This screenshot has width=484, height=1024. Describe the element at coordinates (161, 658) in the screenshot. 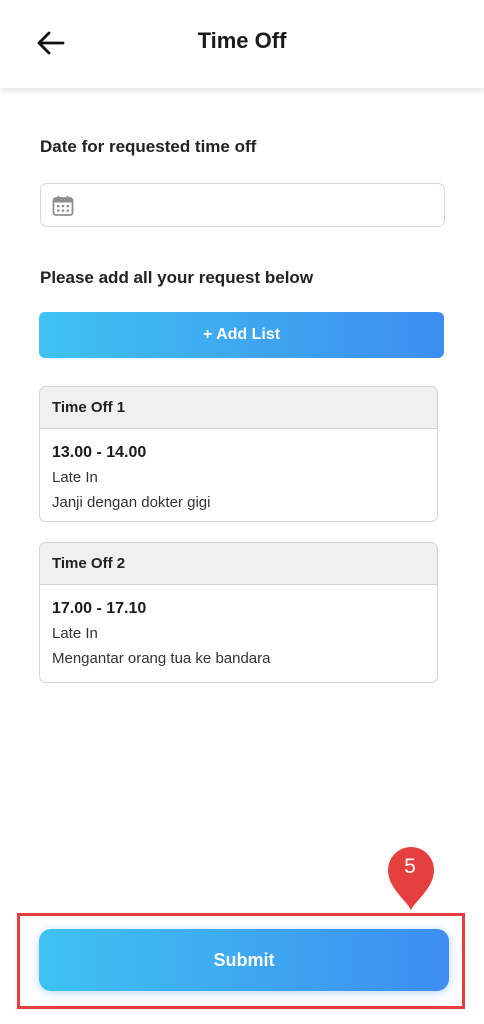

I see `card-note: Mengantar orang tua ke bandara` at that location.